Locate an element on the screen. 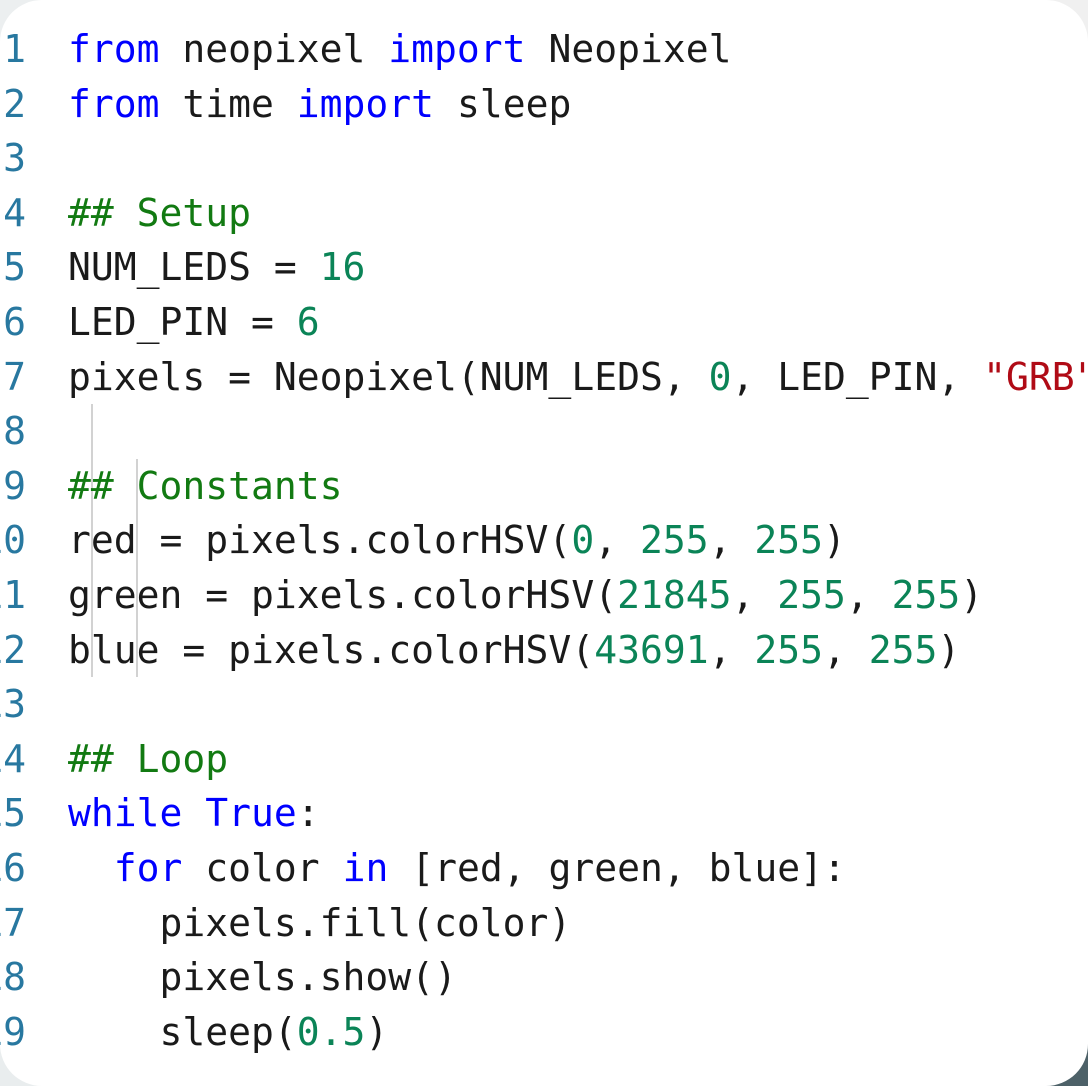 The height and width of the screenshot is (1086, 1088). code-line: 19 sleep(0.5) is located at coordinates (544, 1032).